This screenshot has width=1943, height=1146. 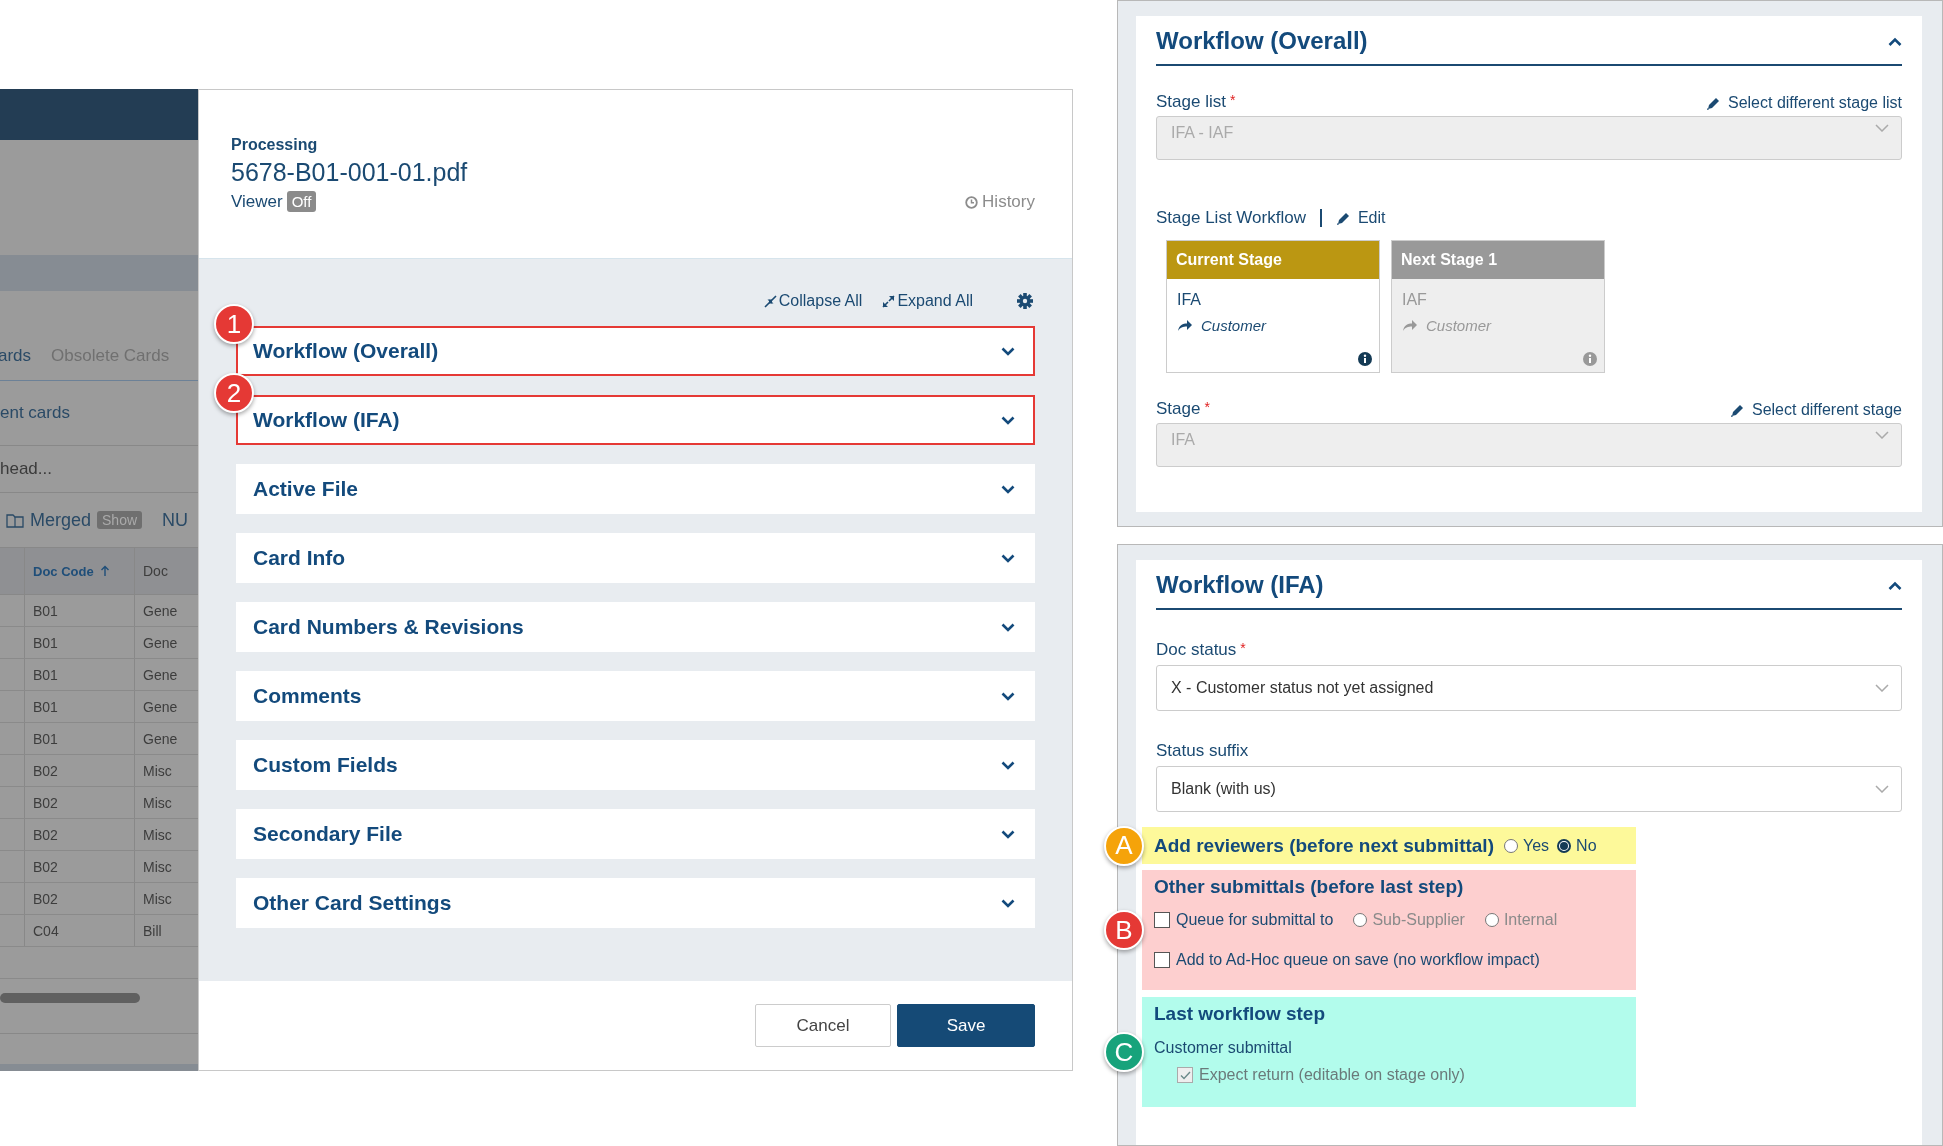 I want to click on annotation-marker: 2, so click(x=234, y=393).